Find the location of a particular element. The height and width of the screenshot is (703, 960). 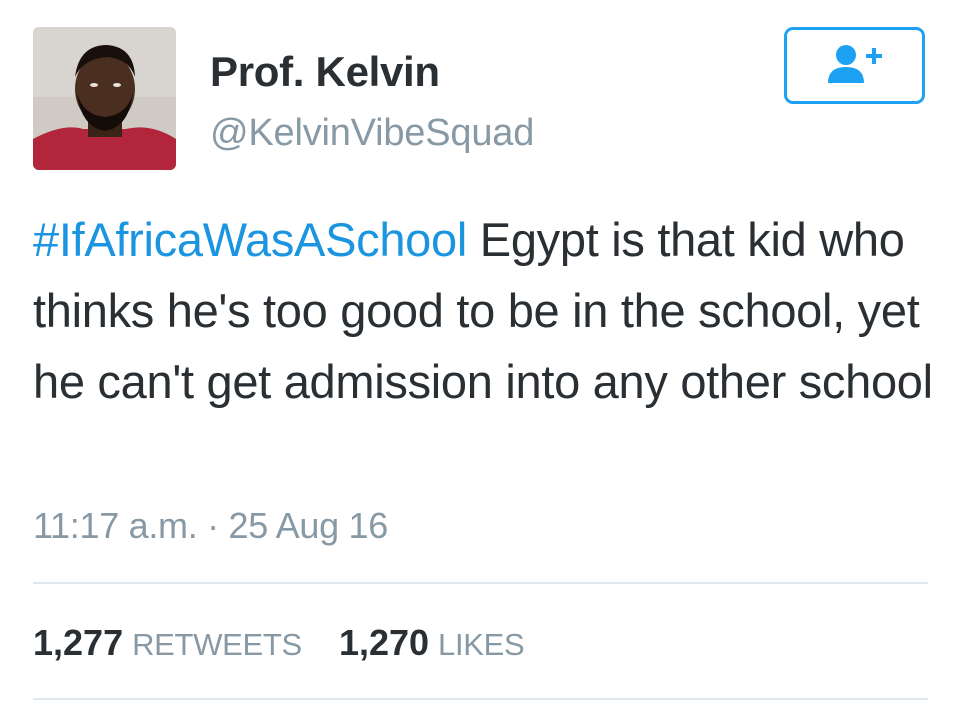

retweets-stat: 1,277 RETWEETS is located at coordinates (167, 642).